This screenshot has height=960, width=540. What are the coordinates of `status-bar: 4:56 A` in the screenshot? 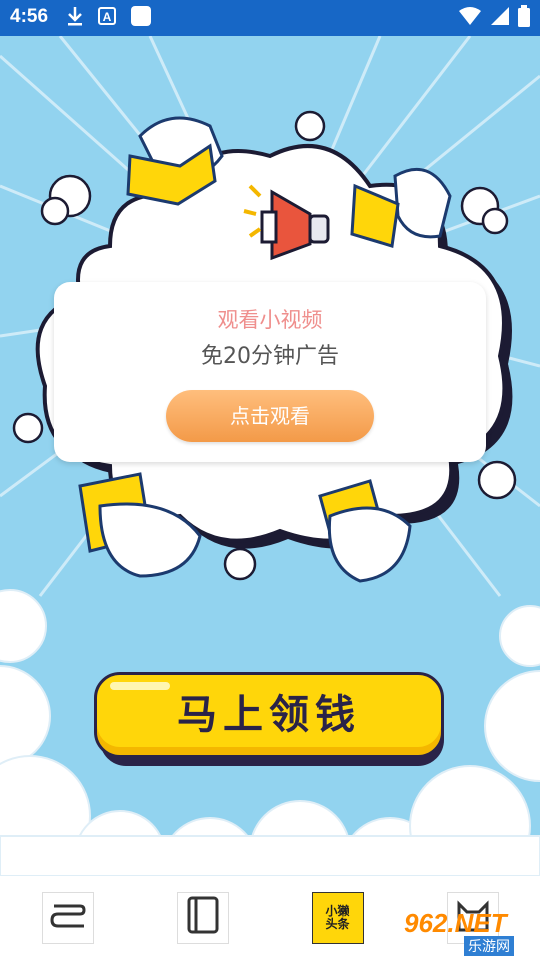 It's located at (270, 18).